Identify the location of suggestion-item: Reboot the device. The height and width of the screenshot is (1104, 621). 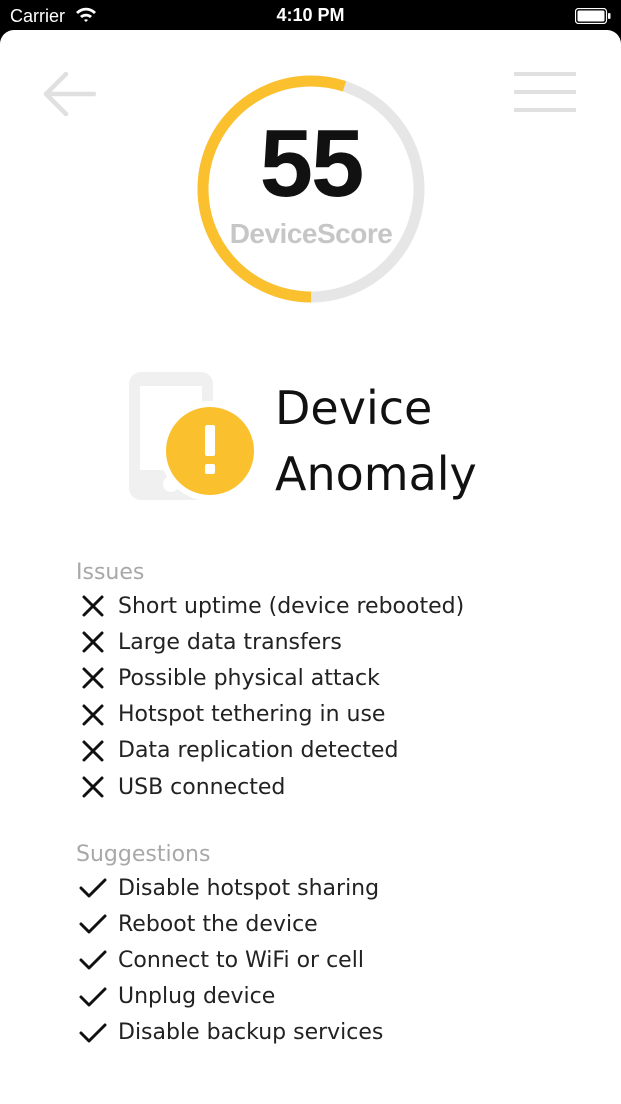
(230, 924).